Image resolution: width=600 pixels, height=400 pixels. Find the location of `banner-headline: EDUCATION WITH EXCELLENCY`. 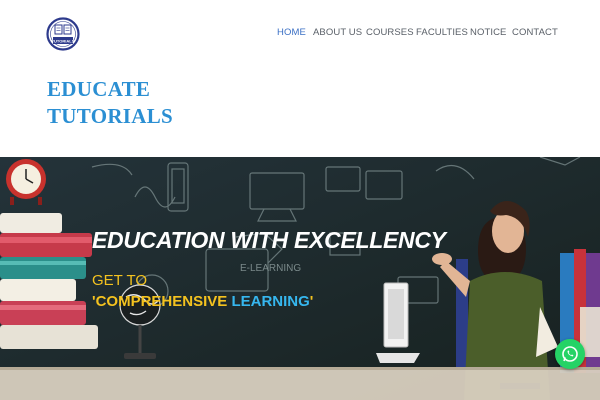

banner-headline: EDUCATION WITH EXCELLENCY is located at coordinates (269, 240).